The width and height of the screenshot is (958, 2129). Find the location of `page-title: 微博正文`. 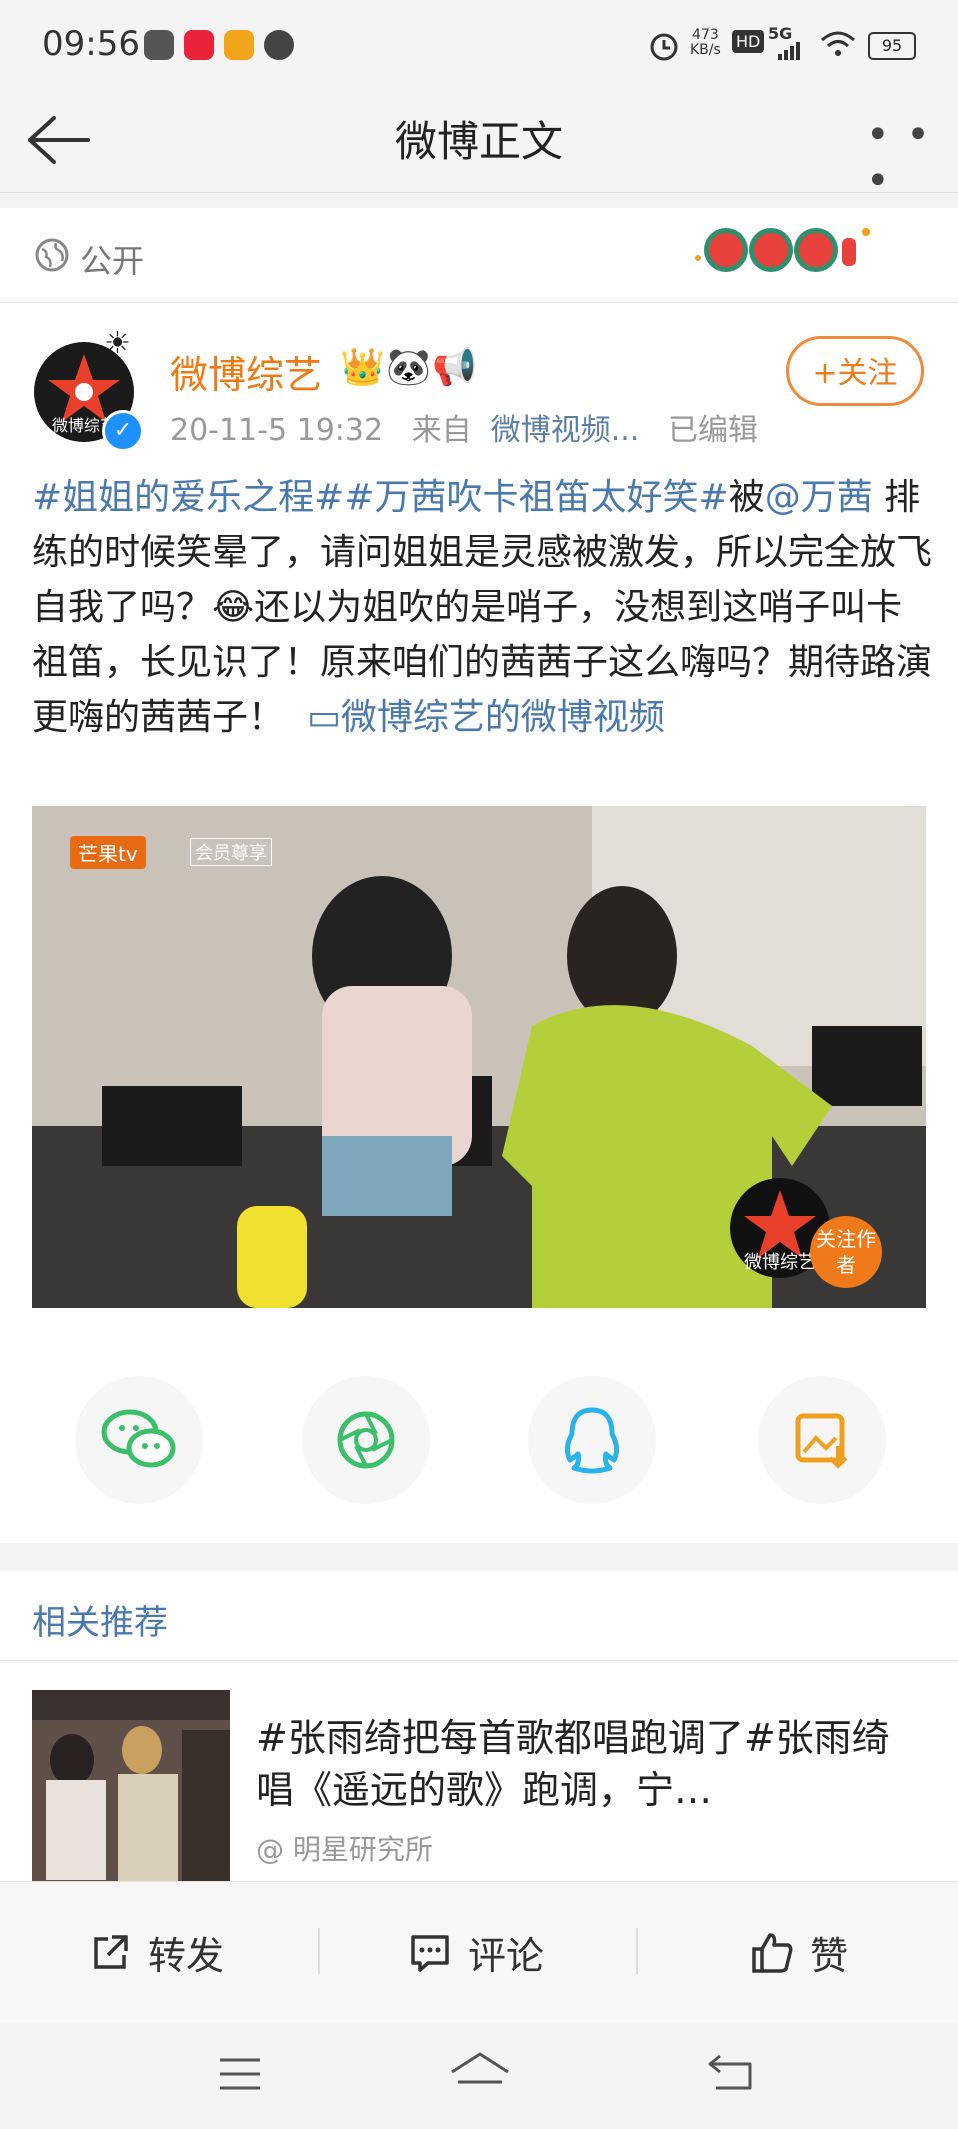

page-title: 微博正文 is located at coordinates (478, 141).